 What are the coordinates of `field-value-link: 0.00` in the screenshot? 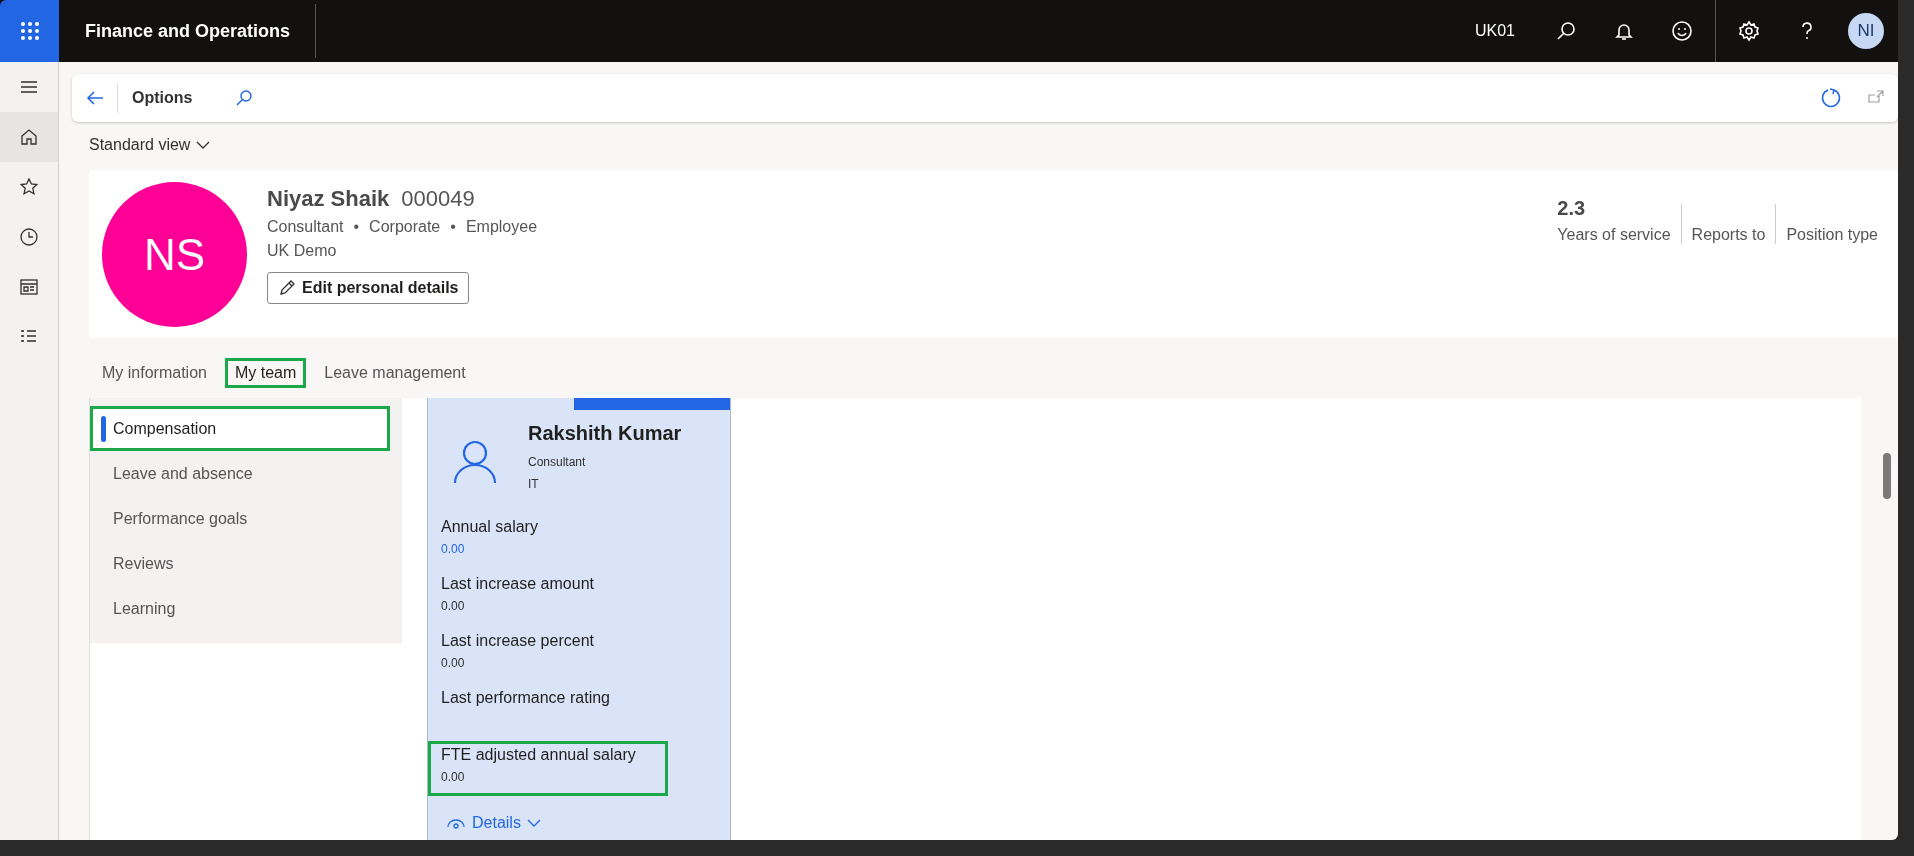 It's located at (553, 549).